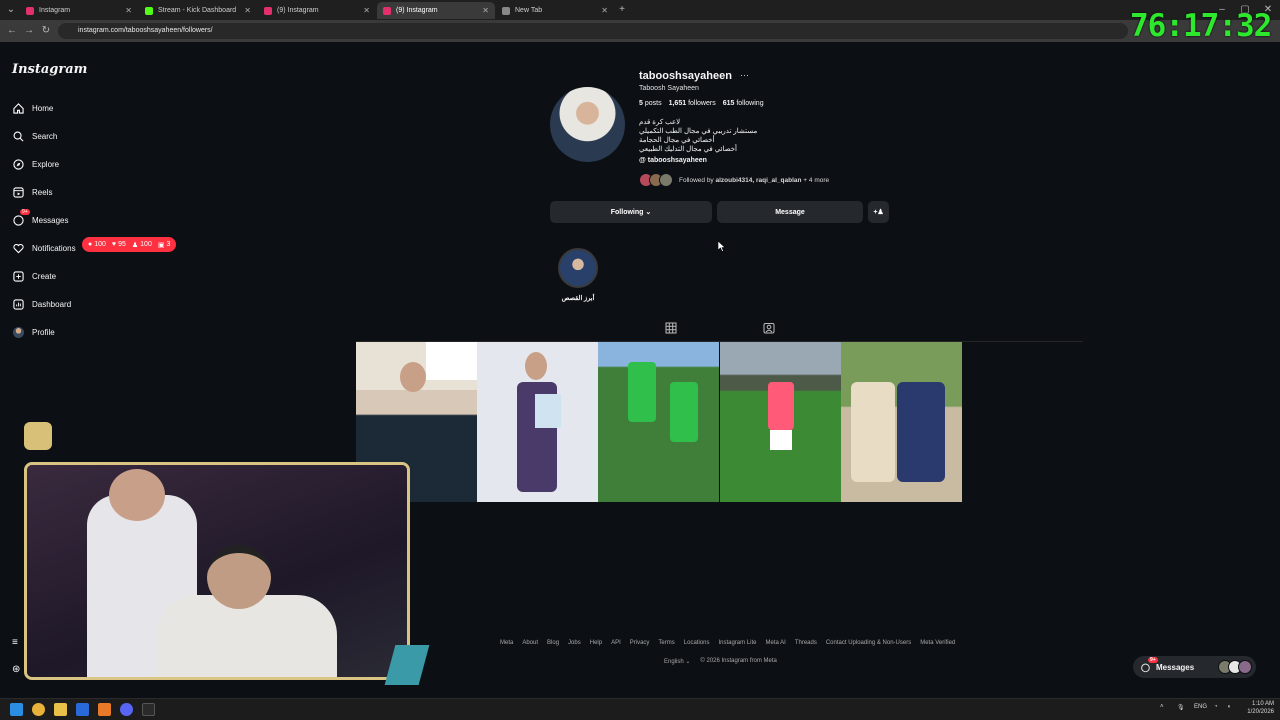 This screenshot has height=720, width=1280. Describe the element at coordinates (16, 709) in the screenshot. I see `windows-start-icon` at that location.